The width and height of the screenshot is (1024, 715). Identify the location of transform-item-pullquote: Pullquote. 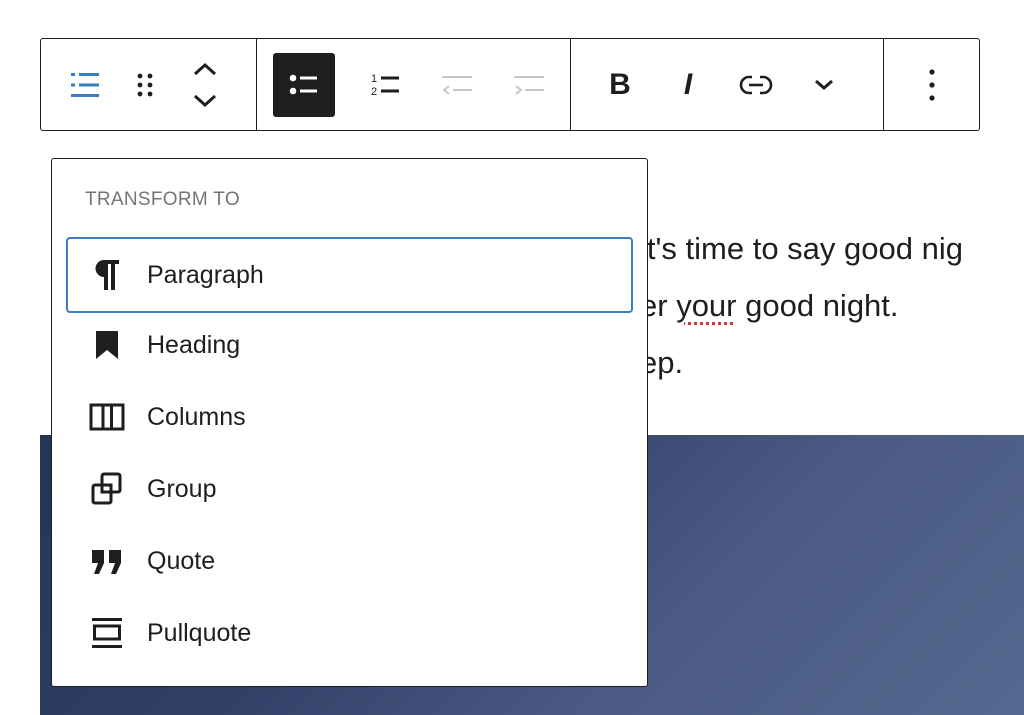
(349, 633).